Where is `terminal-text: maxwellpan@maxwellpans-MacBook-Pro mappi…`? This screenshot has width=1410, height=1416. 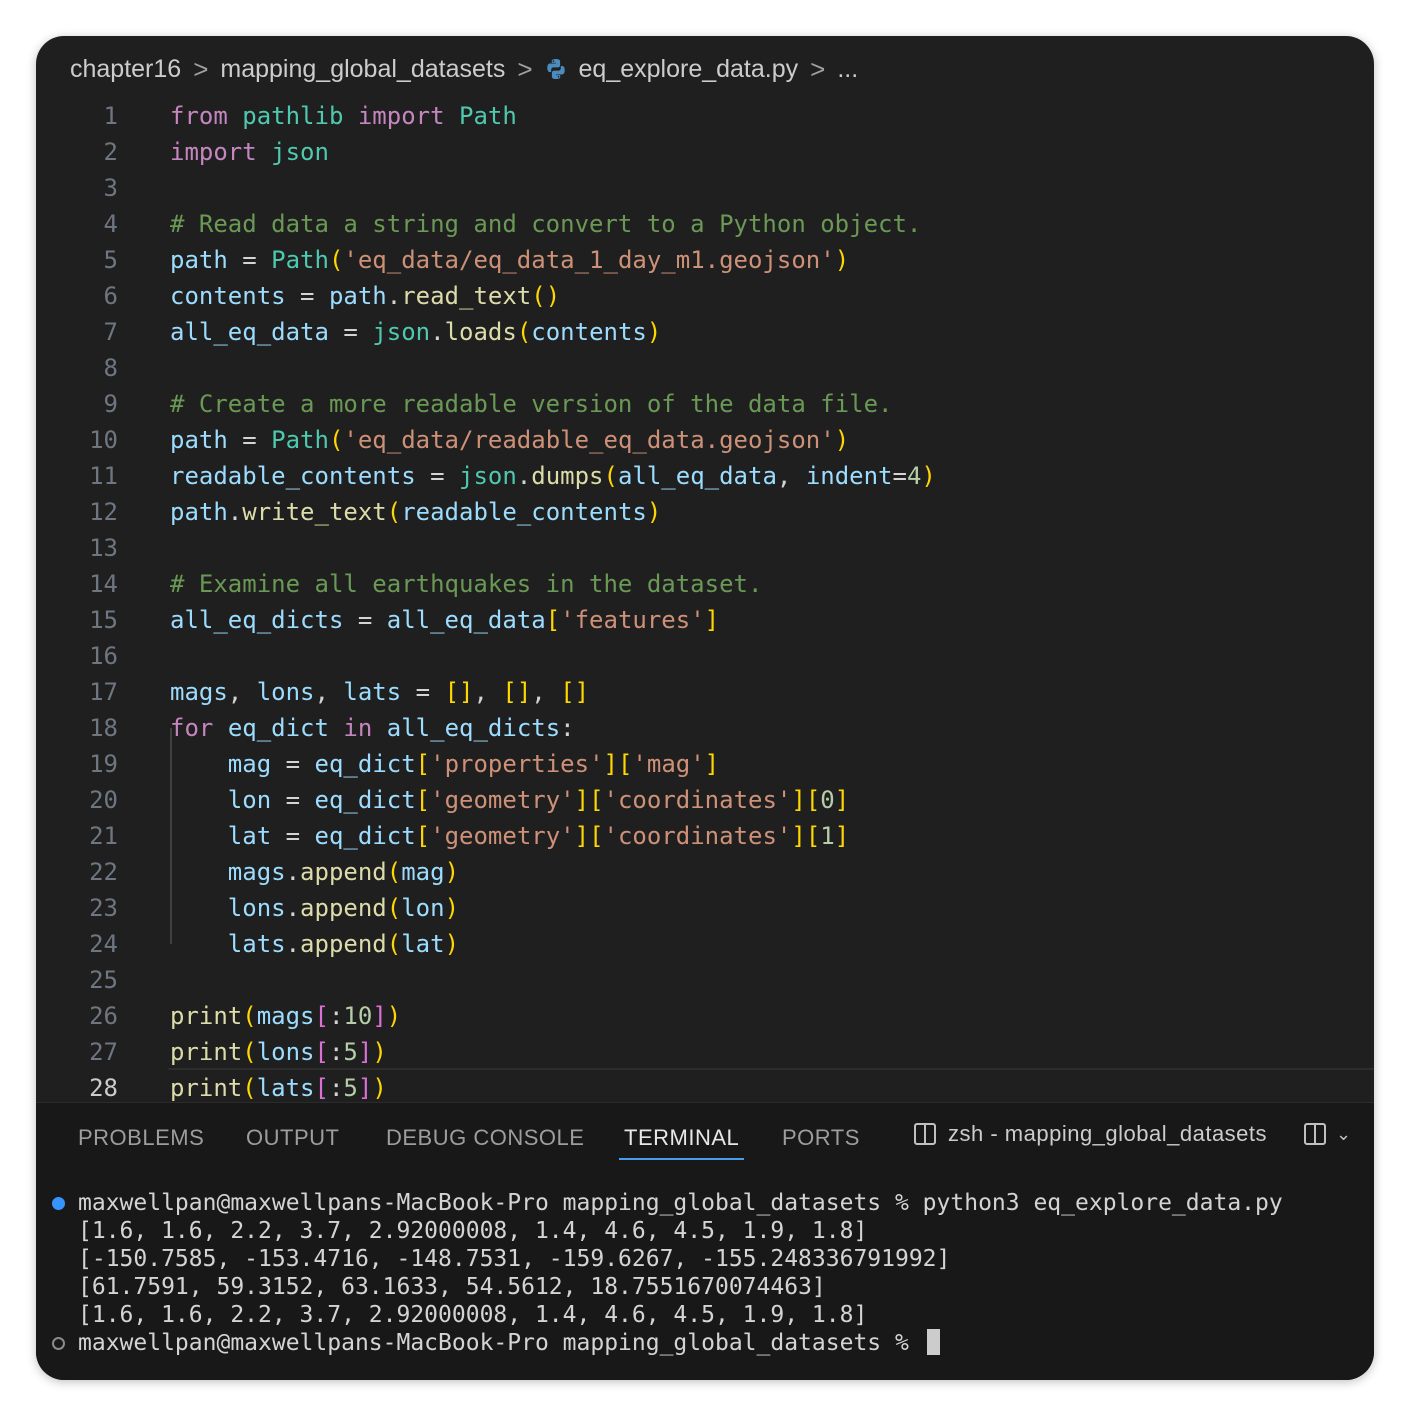
terminal-text: maxwellpan@maxwellpans-MacBook-Pro mappi… is located at coordinates (500, 1343).